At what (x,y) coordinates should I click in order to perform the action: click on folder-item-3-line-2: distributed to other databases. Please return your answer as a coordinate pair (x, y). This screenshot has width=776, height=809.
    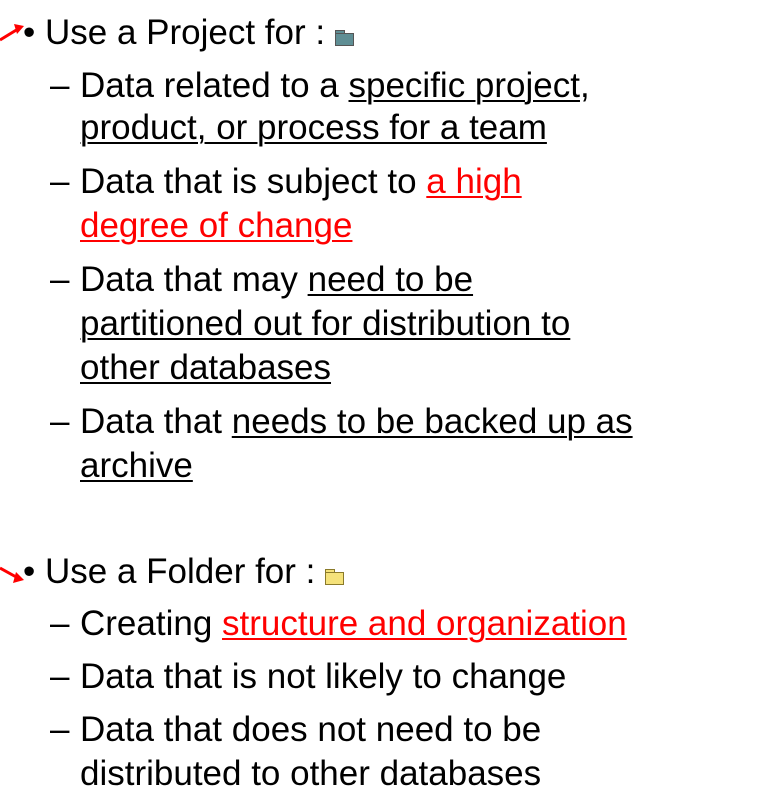
    Looking at the image, I should click on (310, 774).